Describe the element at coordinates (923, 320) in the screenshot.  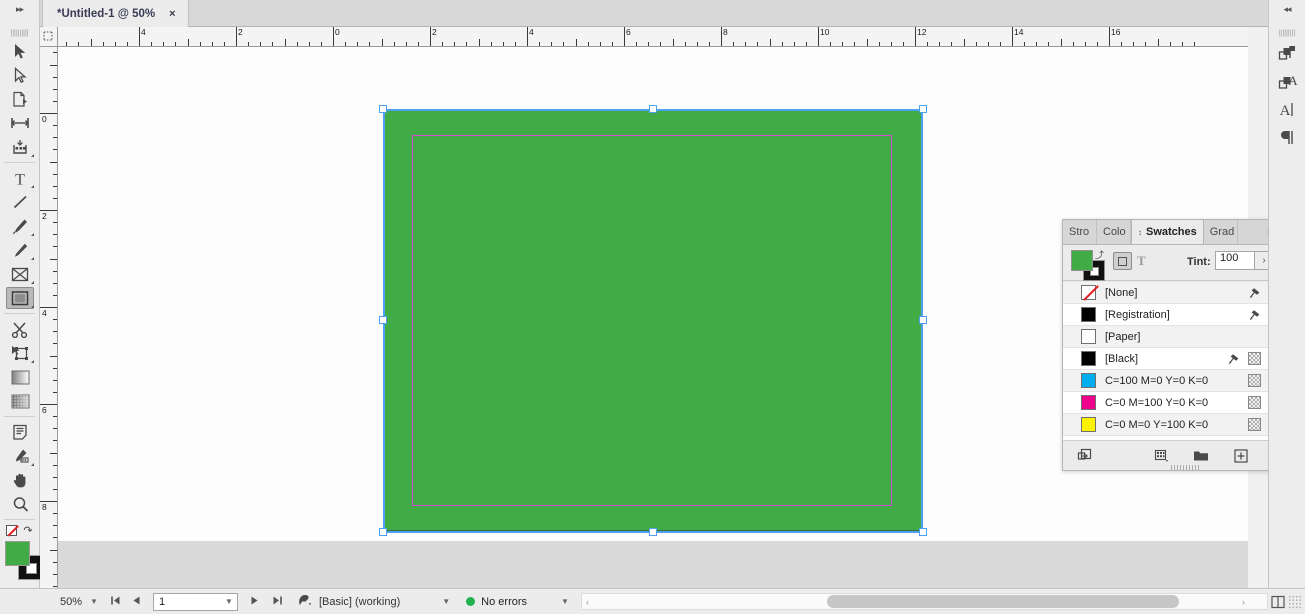
I see `selection-handle-middle-right` at that location.